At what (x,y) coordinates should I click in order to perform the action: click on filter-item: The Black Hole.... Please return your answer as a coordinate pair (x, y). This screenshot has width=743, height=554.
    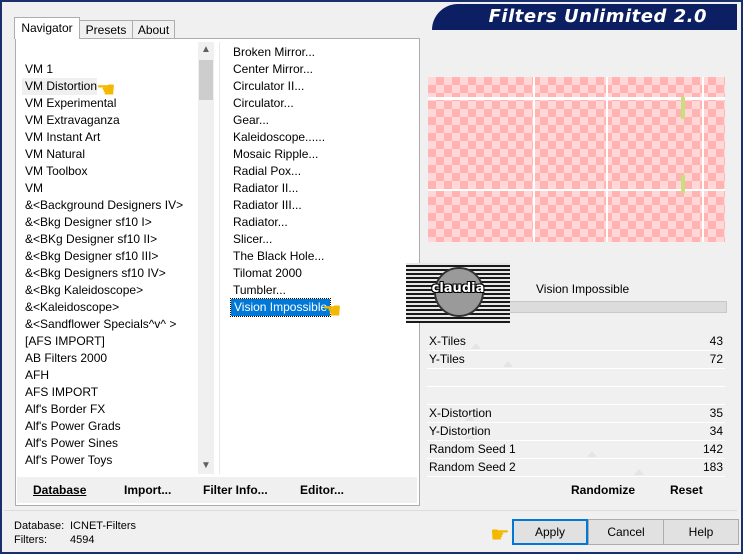
    Looking at the image, I should click on (278, 256).